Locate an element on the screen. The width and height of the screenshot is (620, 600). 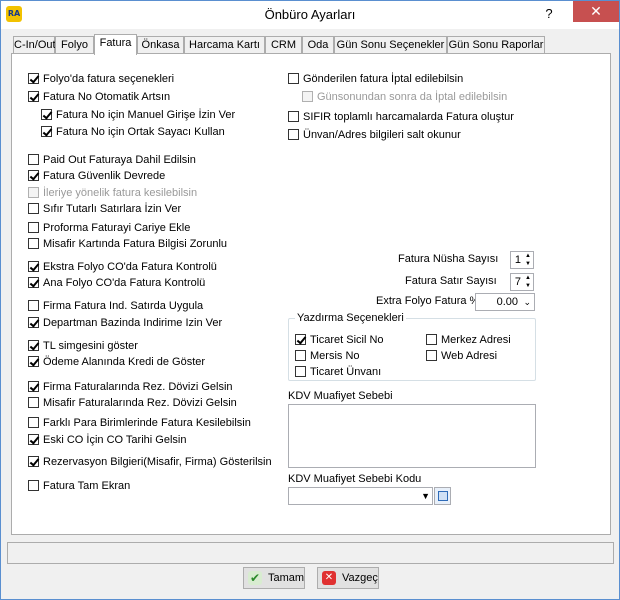
checkbox-proforma: Proforma Faturayi Cariye Ekle is located at coordinates (109, 229).